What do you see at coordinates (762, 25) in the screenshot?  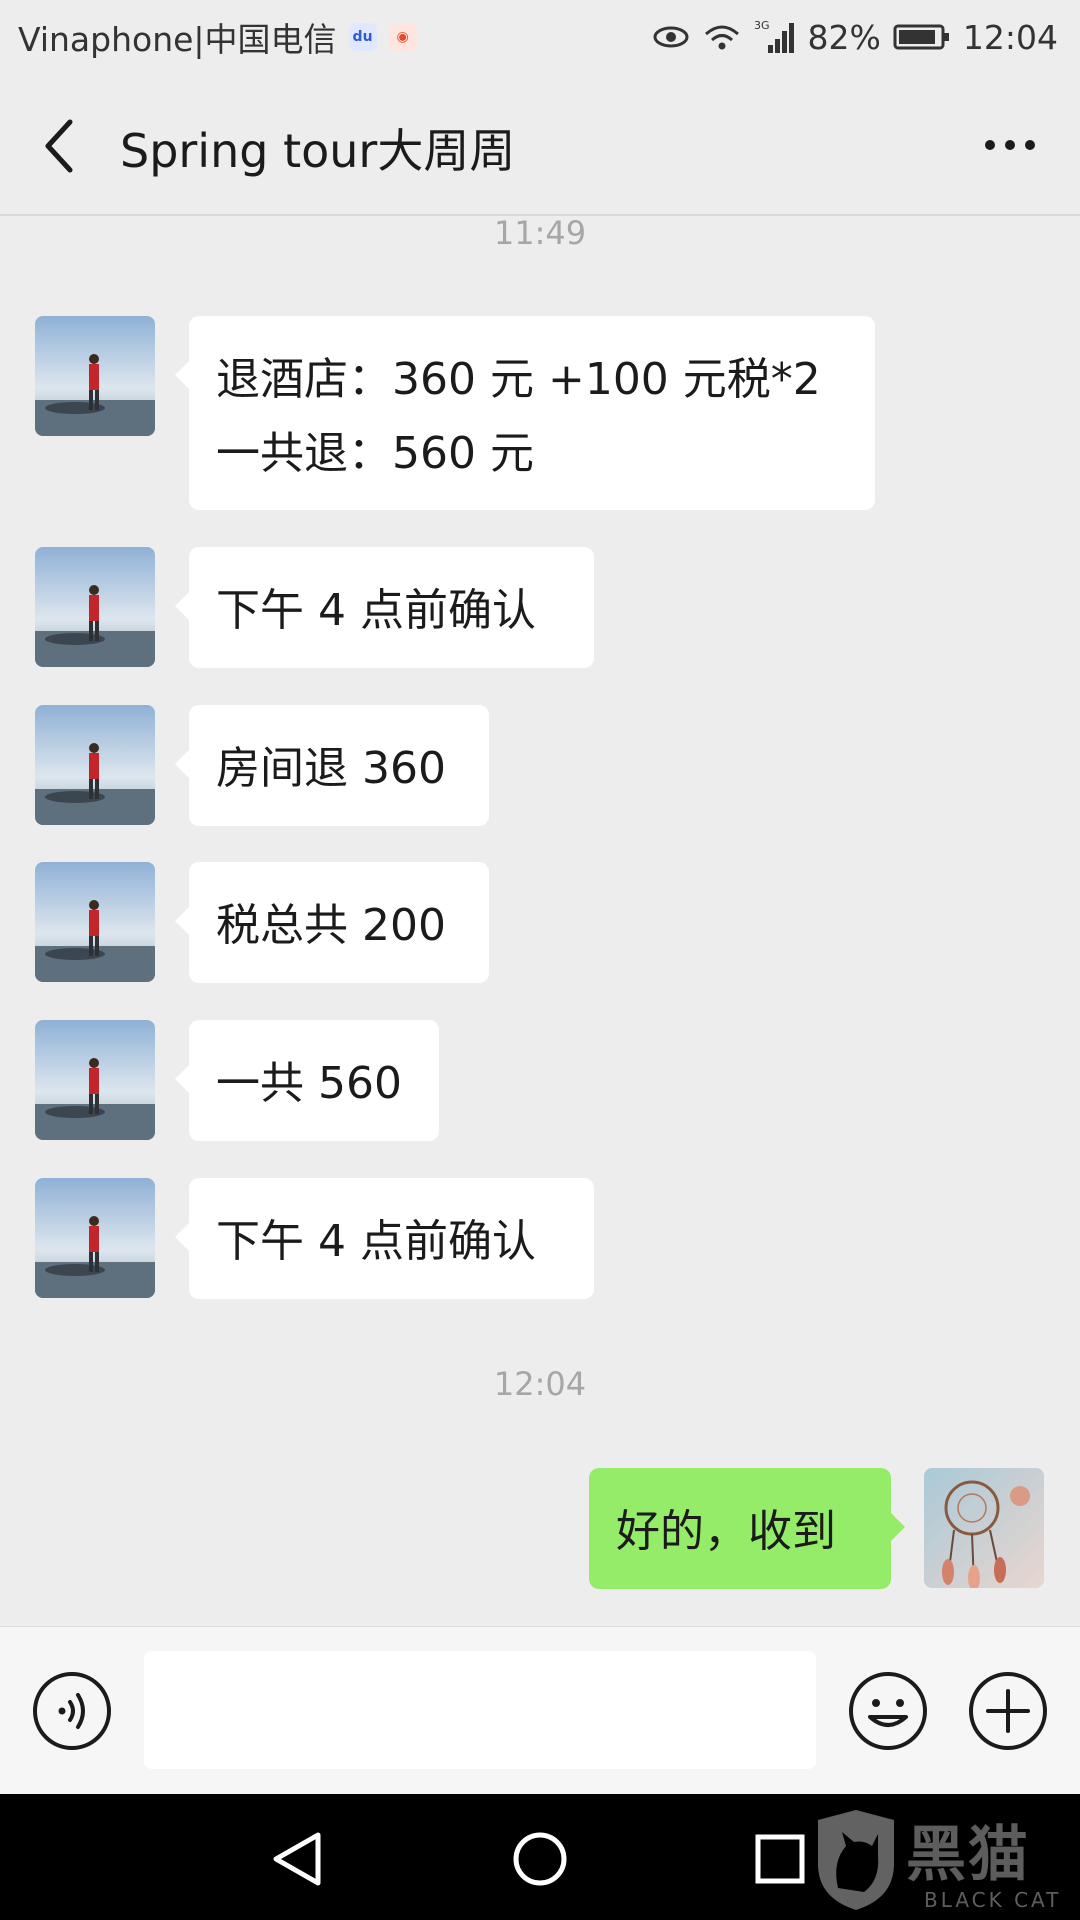 I see `svg-text: 3G` at bounding box center [762, 25].